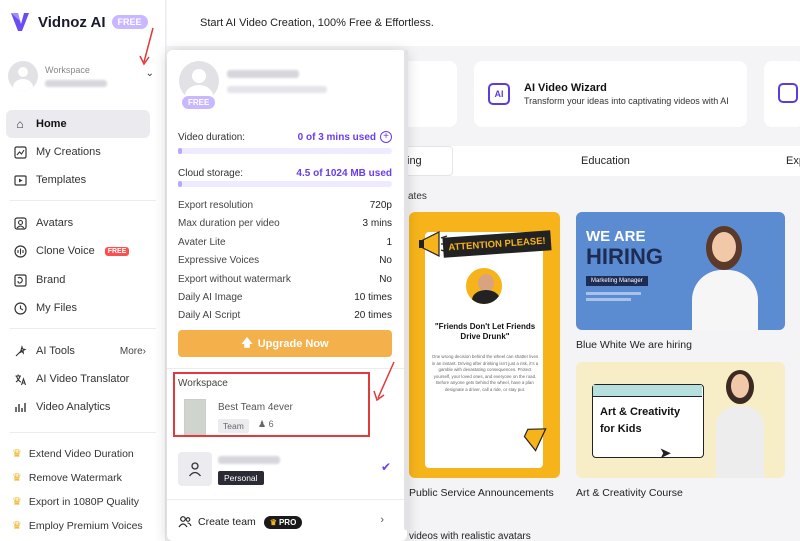 The width and height of the screenshot is (800, 541). What do you see at coordinates (241, 478) in the screenshot?
I see `personal-tag: Personal` at bounding box center [241, 478].